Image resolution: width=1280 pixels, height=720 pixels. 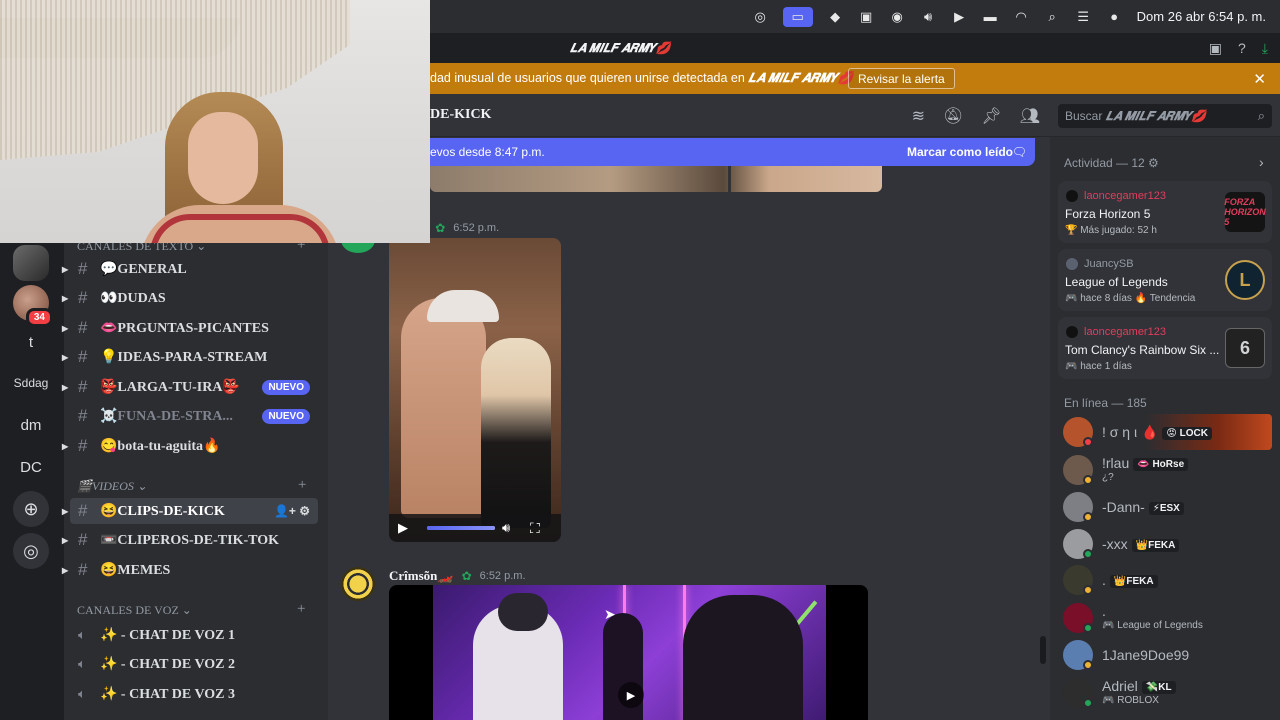 I want to click on category-voice-channels: CANALES DE VOZ ⌄ +, so click(x=191, y=609).